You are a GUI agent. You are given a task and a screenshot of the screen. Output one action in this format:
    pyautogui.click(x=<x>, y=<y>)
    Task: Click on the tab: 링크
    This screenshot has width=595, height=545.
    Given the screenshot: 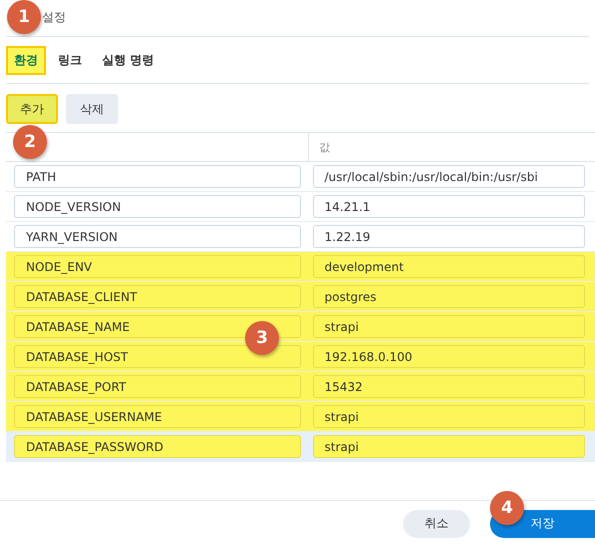 What is the action you would take?
    pyautogui.click(x=70, y=60)
    